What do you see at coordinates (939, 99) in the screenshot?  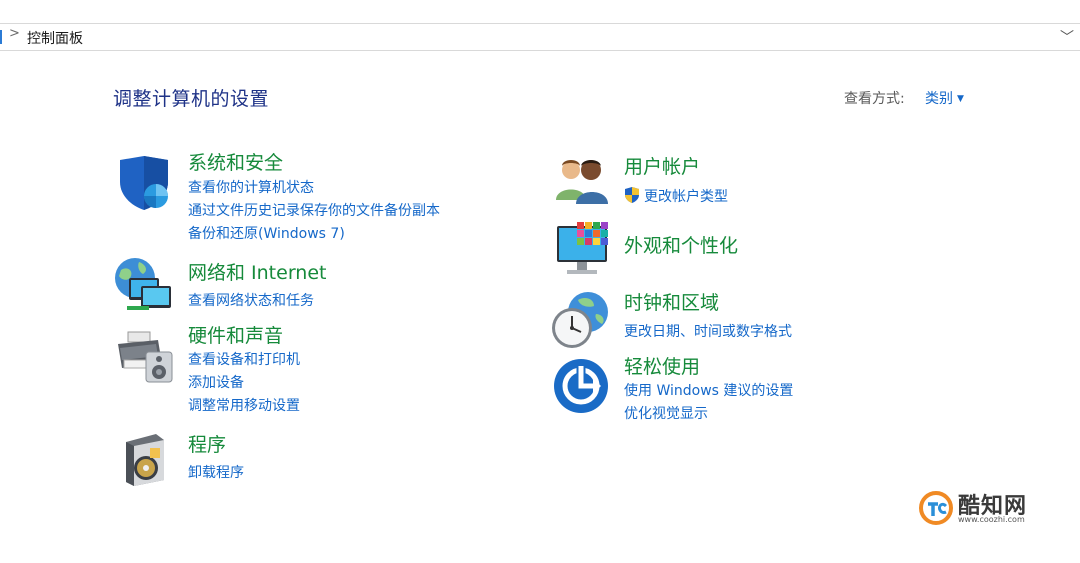 I see `view-by-value: 类别` at bounding box center [939, 99].